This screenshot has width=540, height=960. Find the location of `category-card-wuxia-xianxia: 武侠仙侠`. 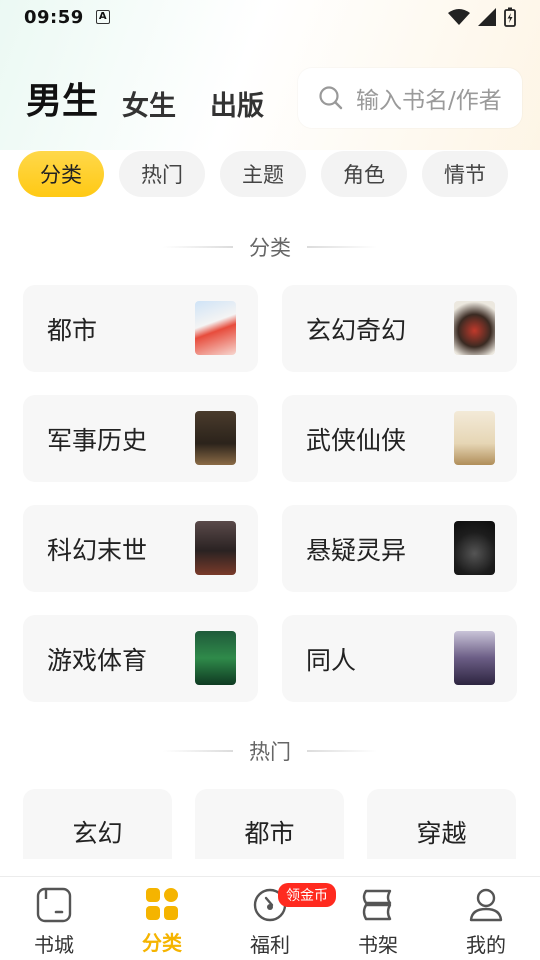

category-card-wuxia-xianxia: 武侠仙侠 is located at coordinates (399, 438).